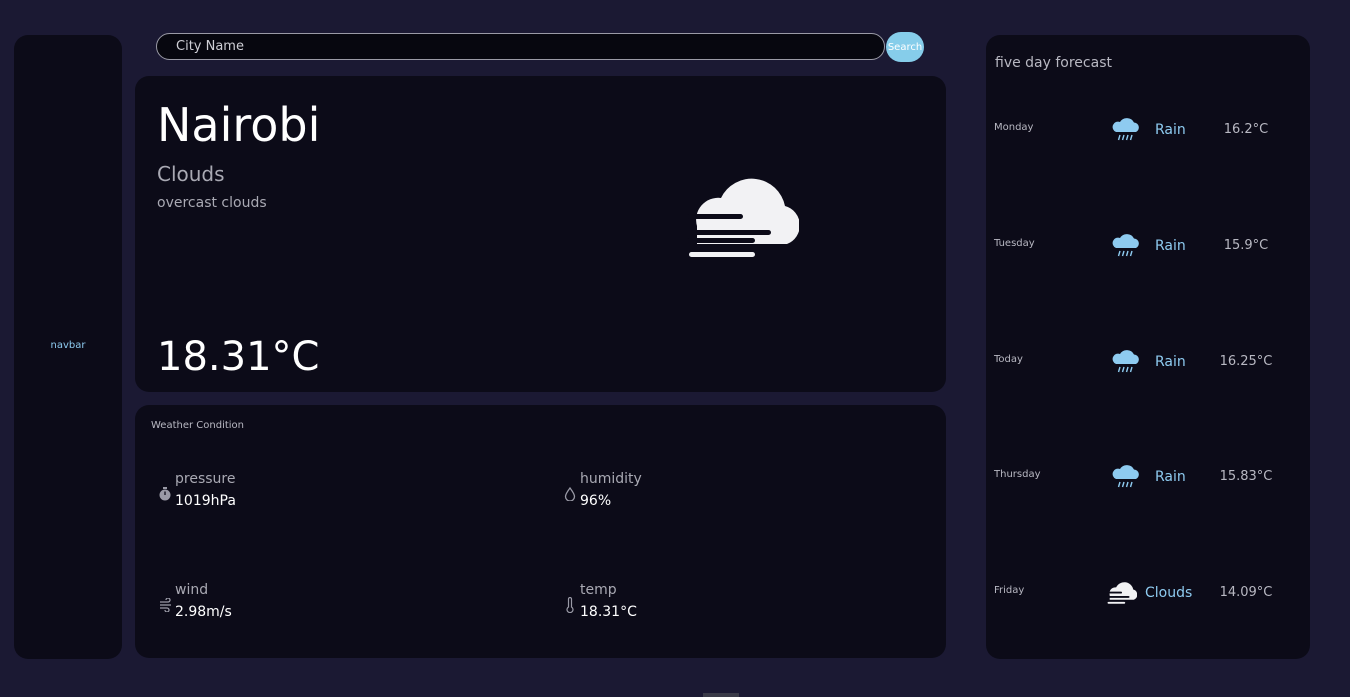 This screenshot has height=697, width=1350. Describe the element at coordinates (1246, 361) in the screenshot. I see `forecast-temp: 16.25°C` at that location.